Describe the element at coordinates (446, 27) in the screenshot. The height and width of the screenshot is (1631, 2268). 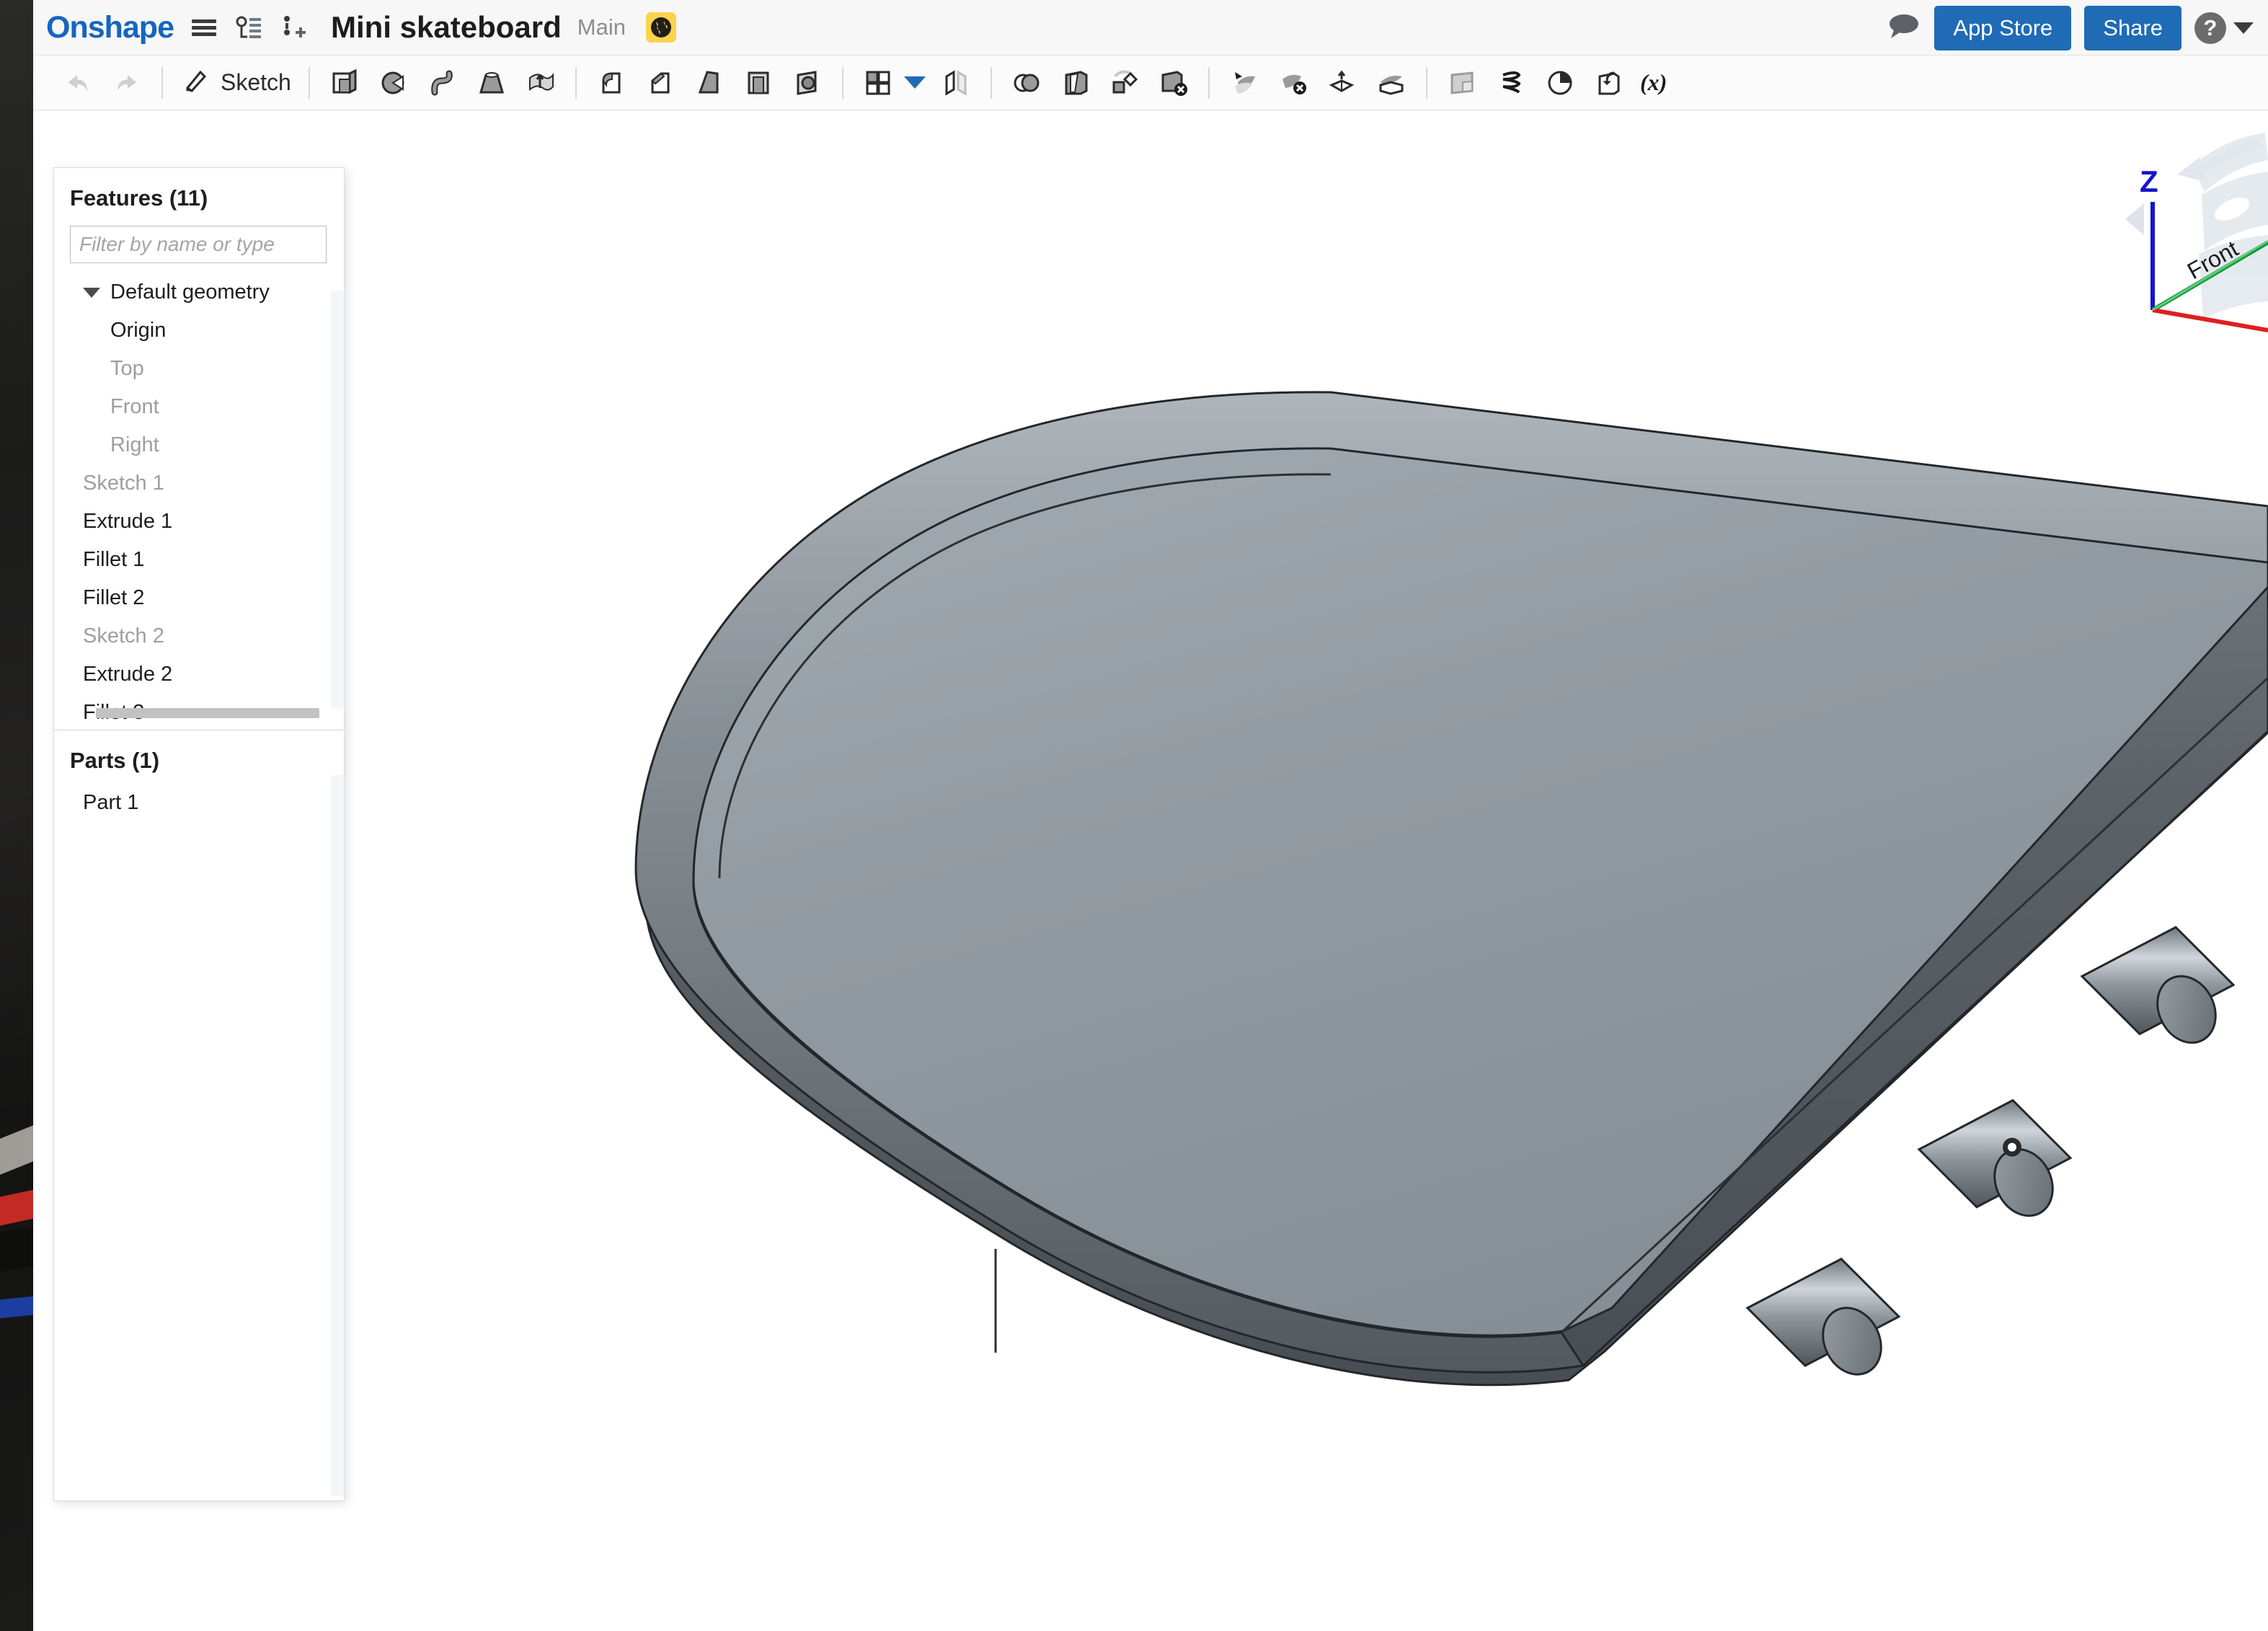
I see `document-title: Mini skateboard` at that location.